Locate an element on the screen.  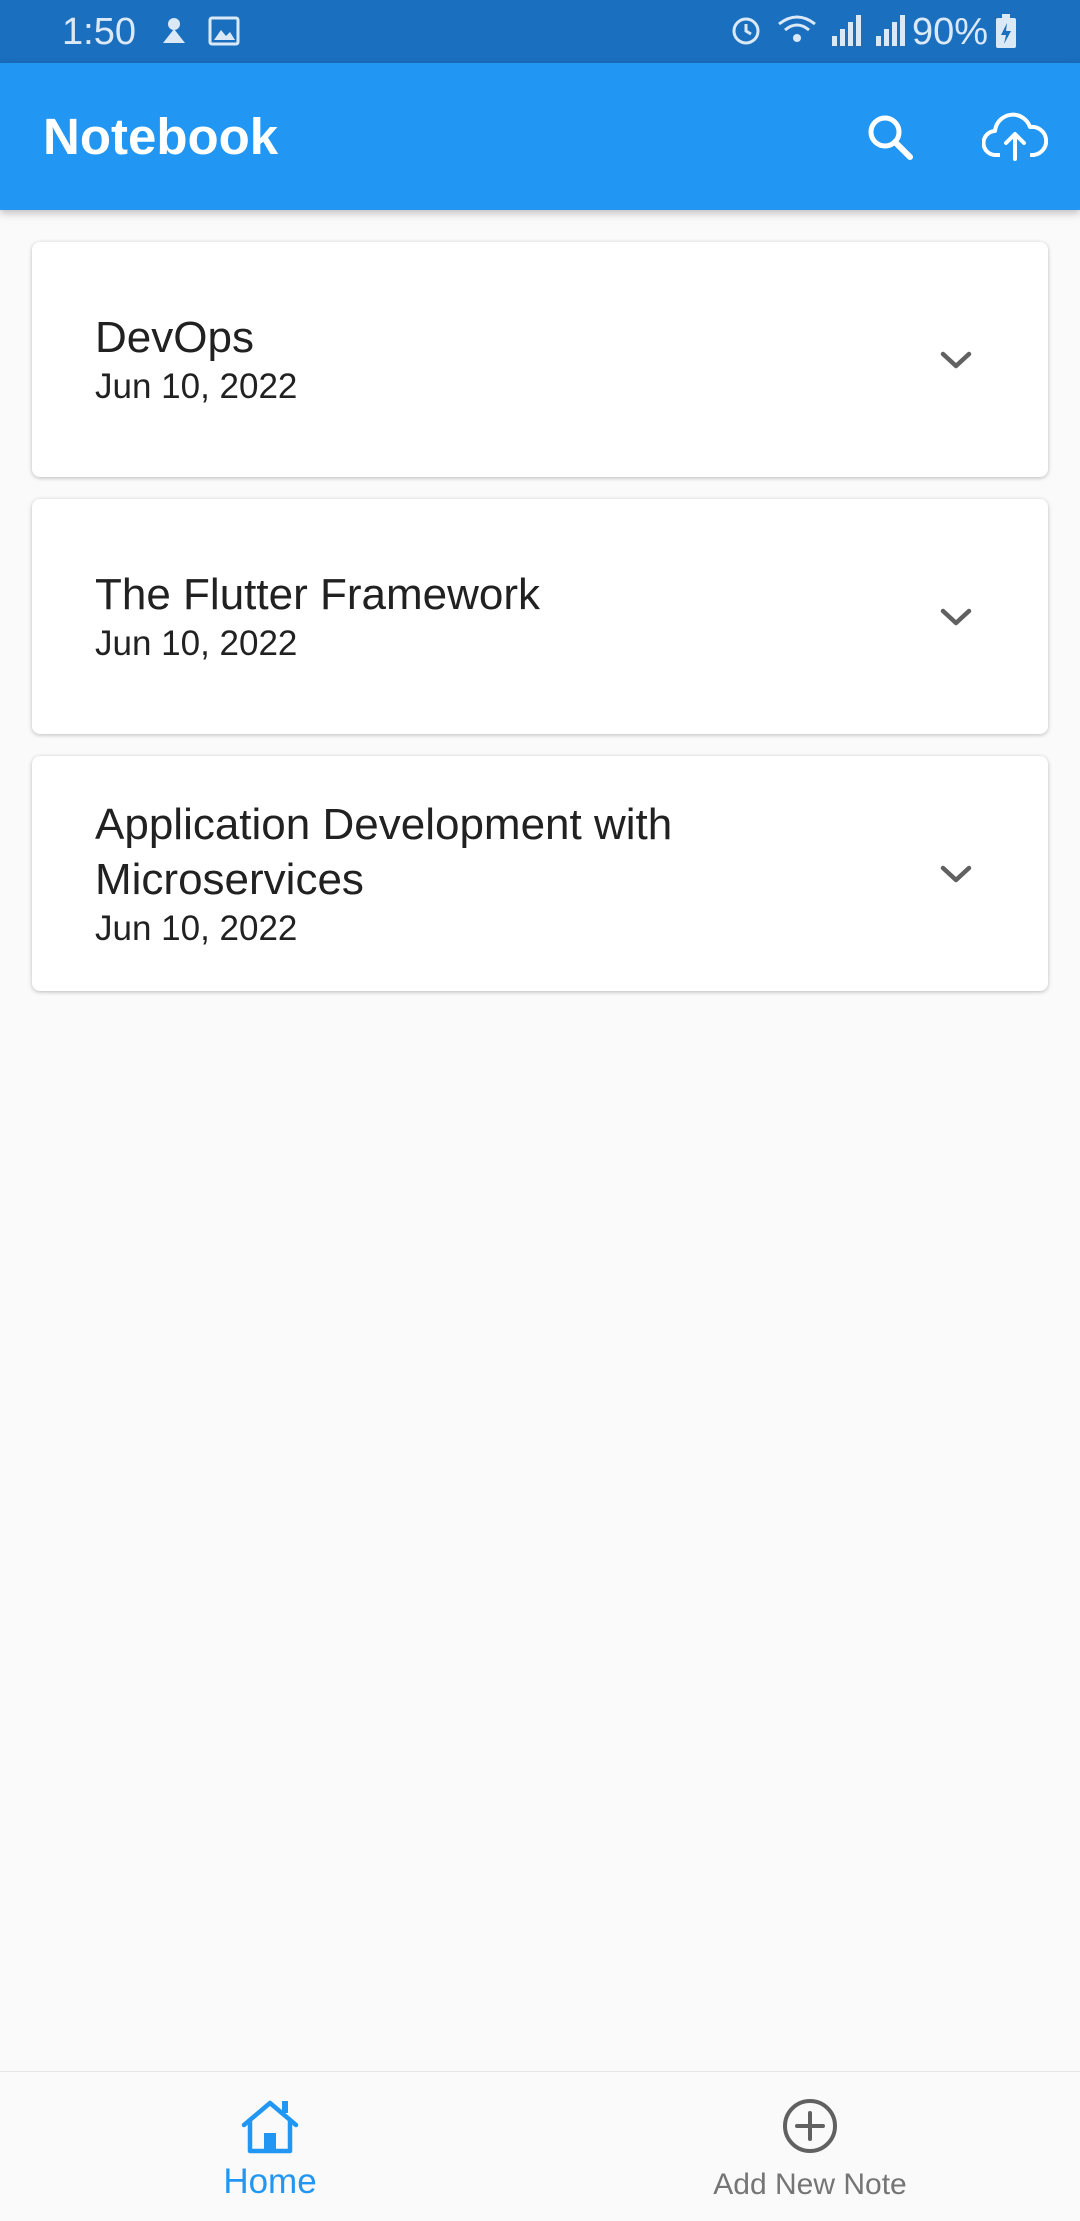
note-text: The Flutter Framework Jun 10, 2022 is located at coordinates (485, 616).